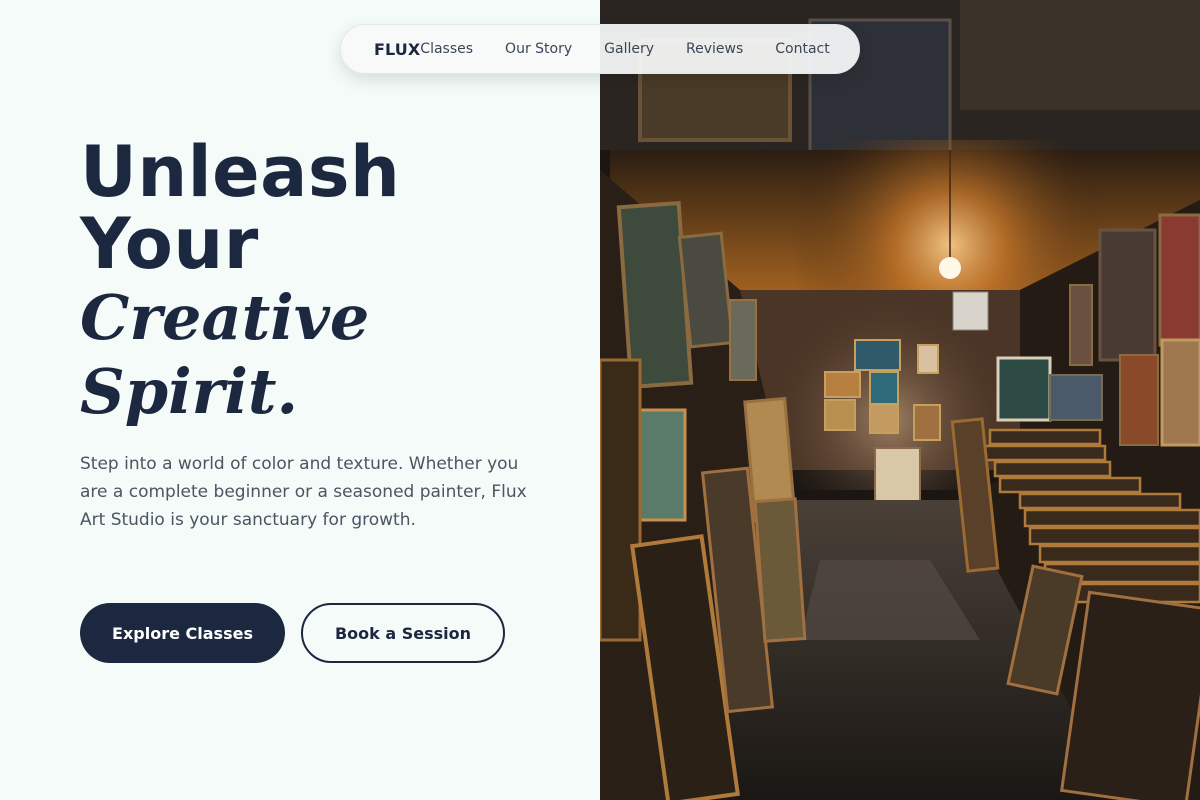 The image size is (1200, 800). I want to click on book-session-button: Book a Session, so click(403, 633).